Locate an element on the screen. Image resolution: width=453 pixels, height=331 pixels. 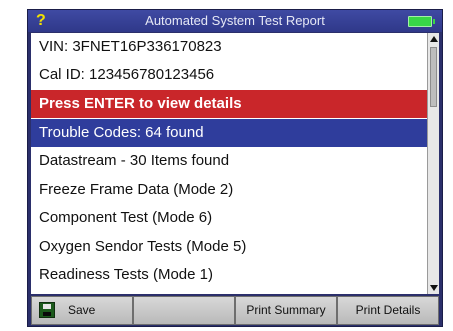
save-button: Save is located at coordinates (82, 310).